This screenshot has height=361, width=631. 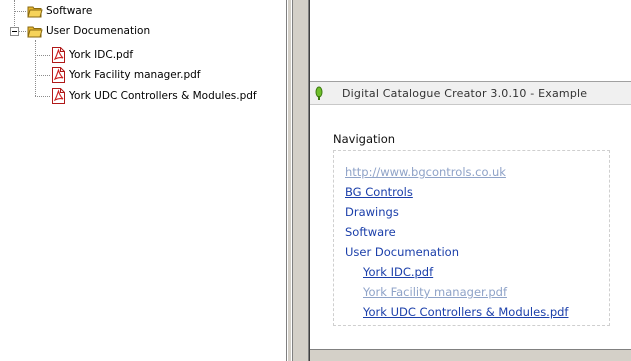 I want to click on nav-link-york-facility-manager: York Facility manager.pdf, so click(x=435, y=292).